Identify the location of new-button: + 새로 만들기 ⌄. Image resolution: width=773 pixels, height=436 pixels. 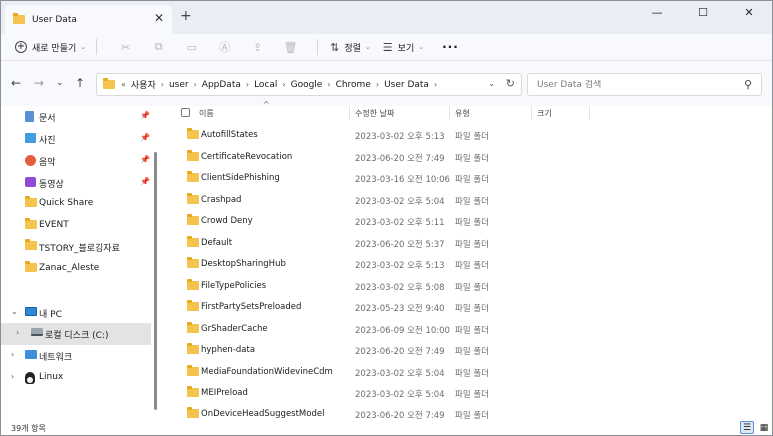
(50, 47).